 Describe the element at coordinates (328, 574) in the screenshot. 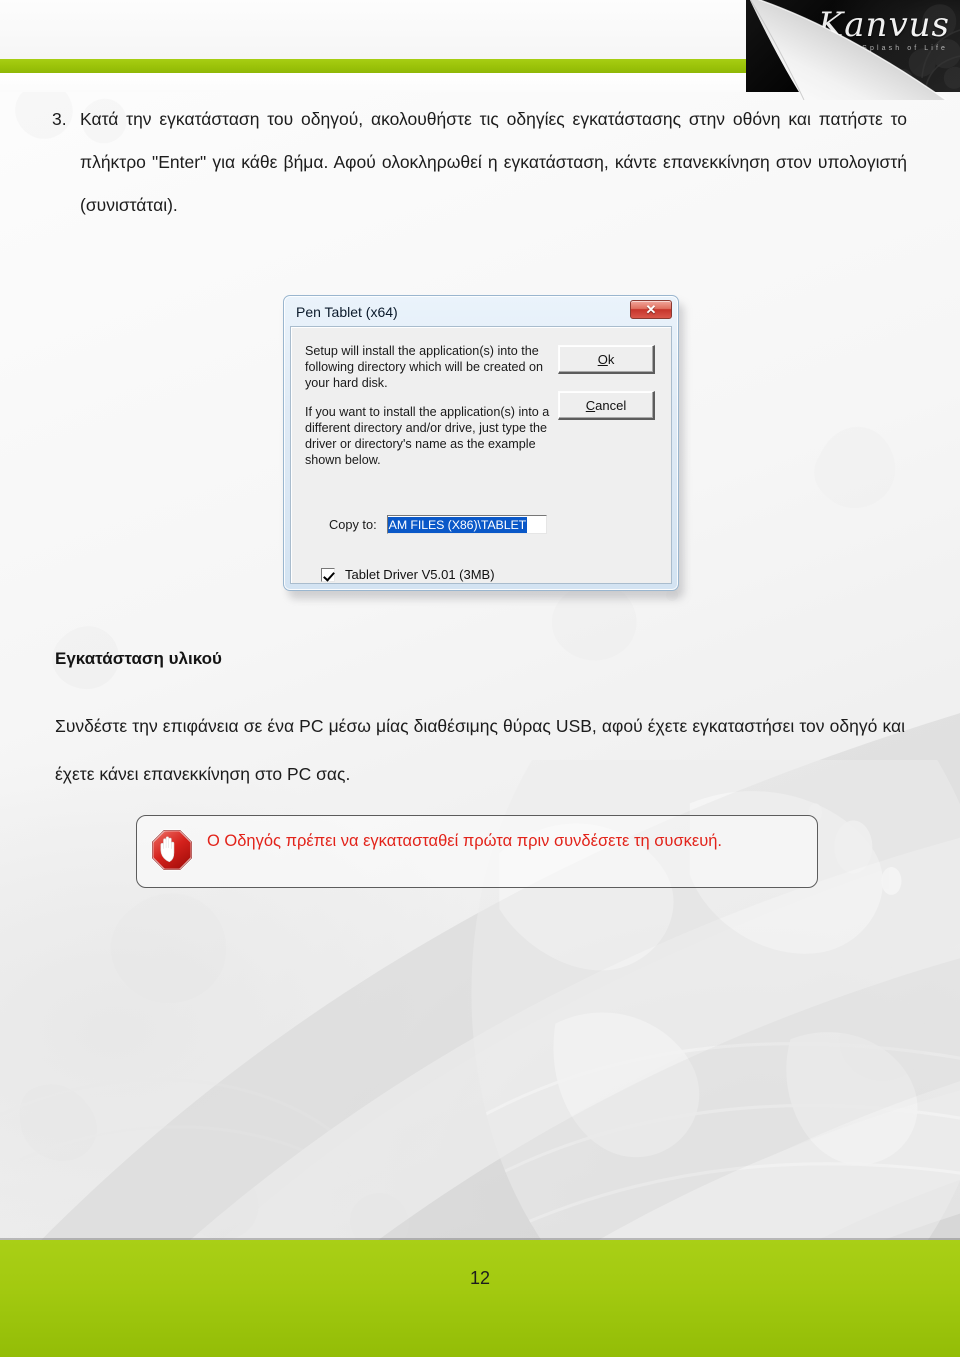

I see `checkbox-icon` at that location.